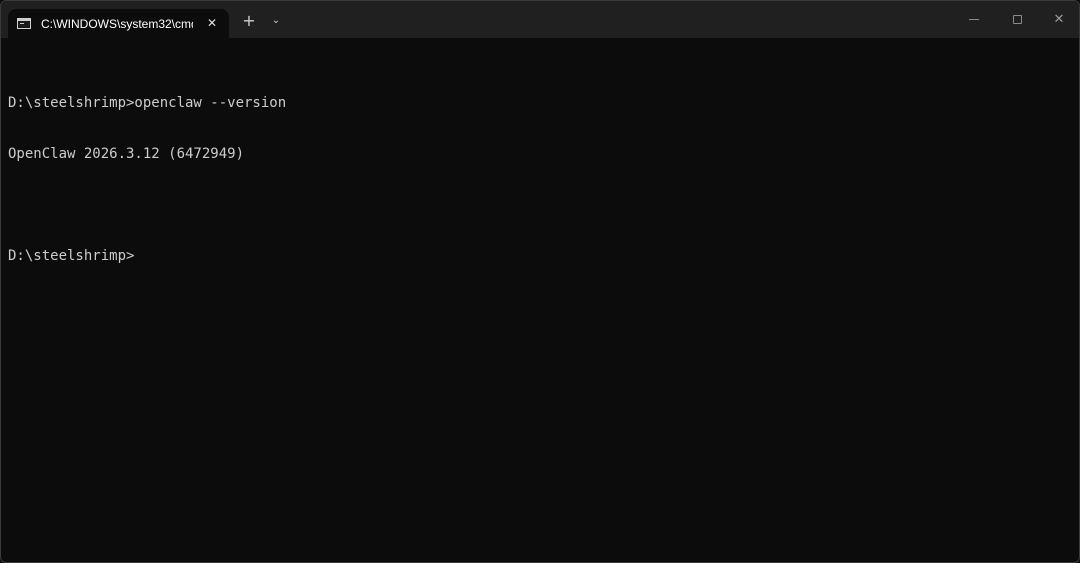  What do you see at coordinates (249, 21) in the screenshot?
I see `new-tab-button: +` at bounding box center [249, 21].